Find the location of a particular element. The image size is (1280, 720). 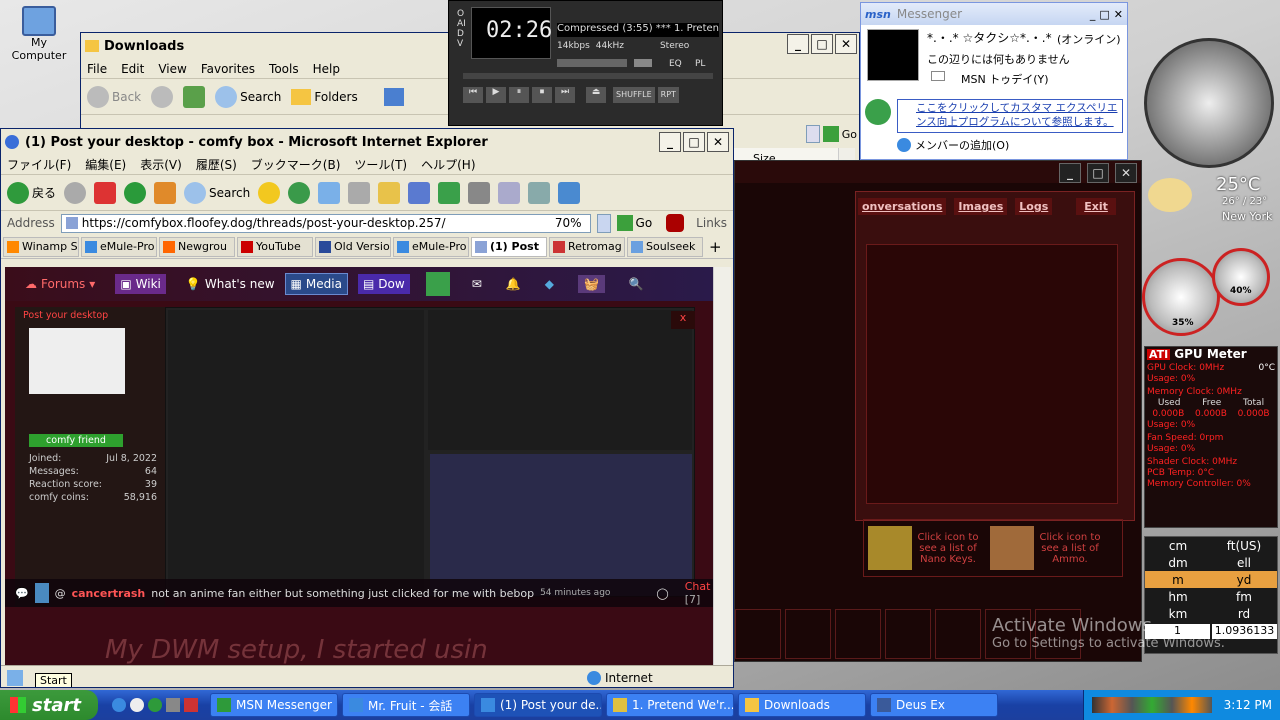

start-button: Start is located at coordinates (49, 705).